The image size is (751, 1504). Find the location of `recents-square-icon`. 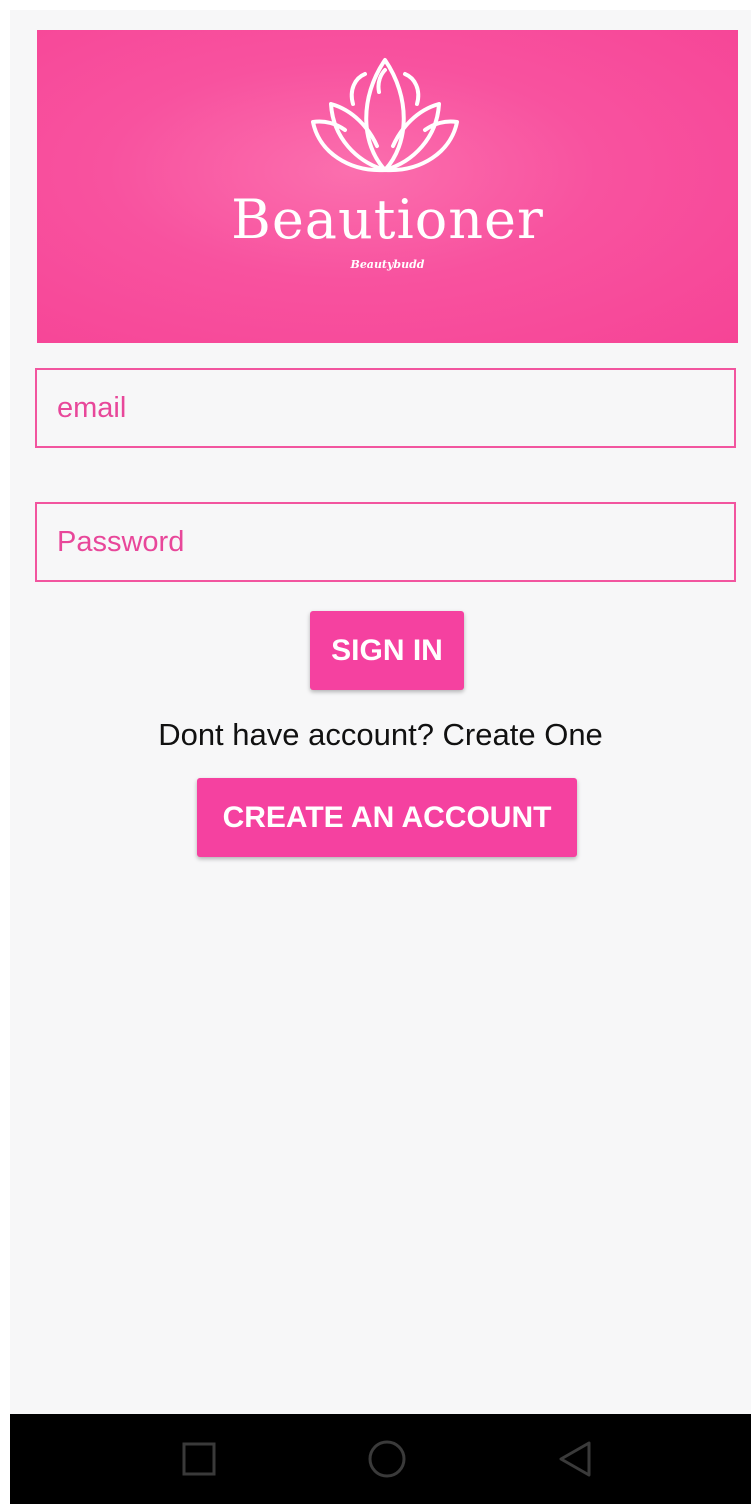

recents-square-icon is located at coordinates (199, 1459).